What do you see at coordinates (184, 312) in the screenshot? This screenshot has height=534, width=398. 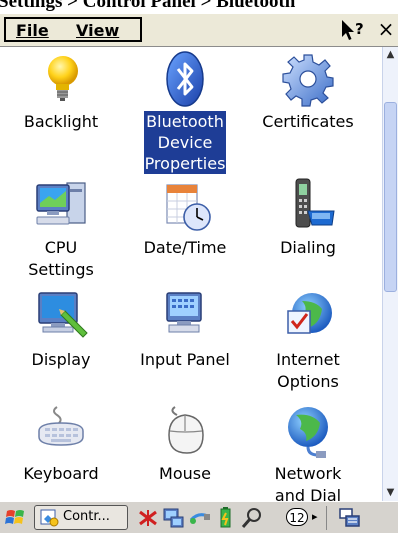 I see `input-panel-icon` at bounding box center [184, 312].